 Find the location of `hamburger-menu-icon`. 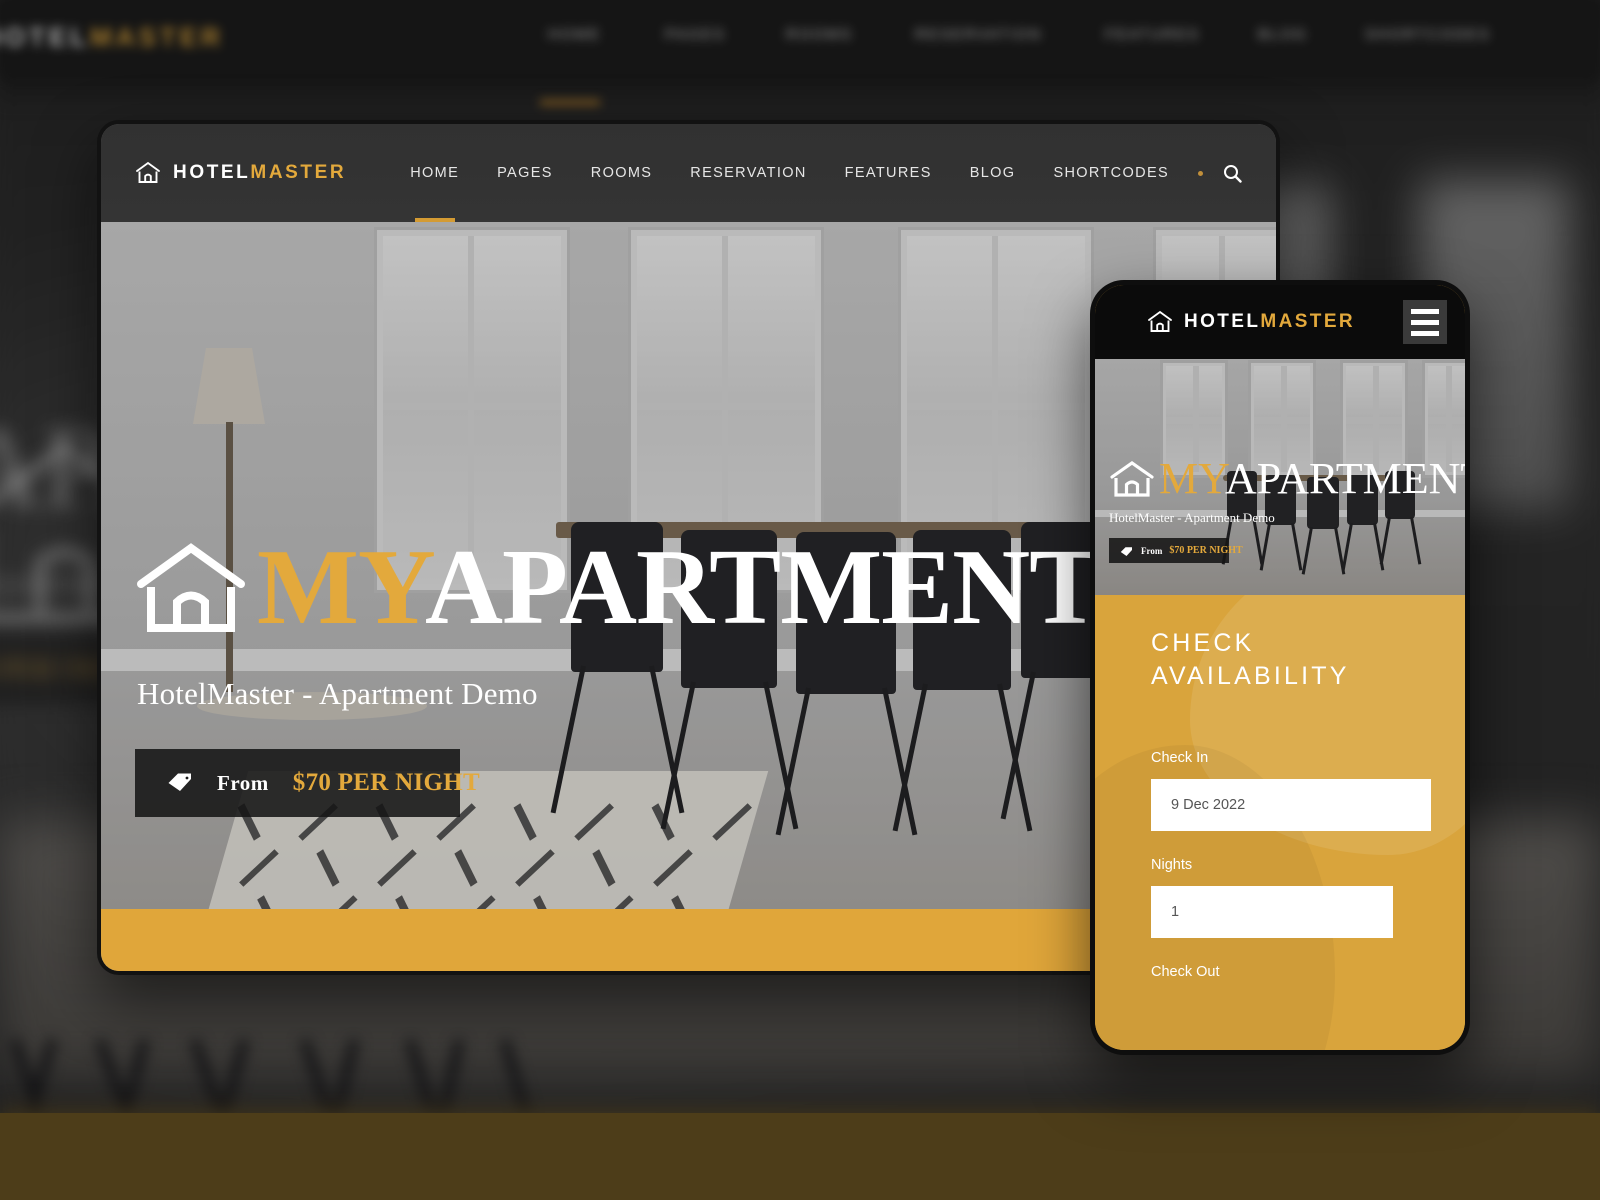

hamburger-menu-icon is located at coordinates (1425, 322).